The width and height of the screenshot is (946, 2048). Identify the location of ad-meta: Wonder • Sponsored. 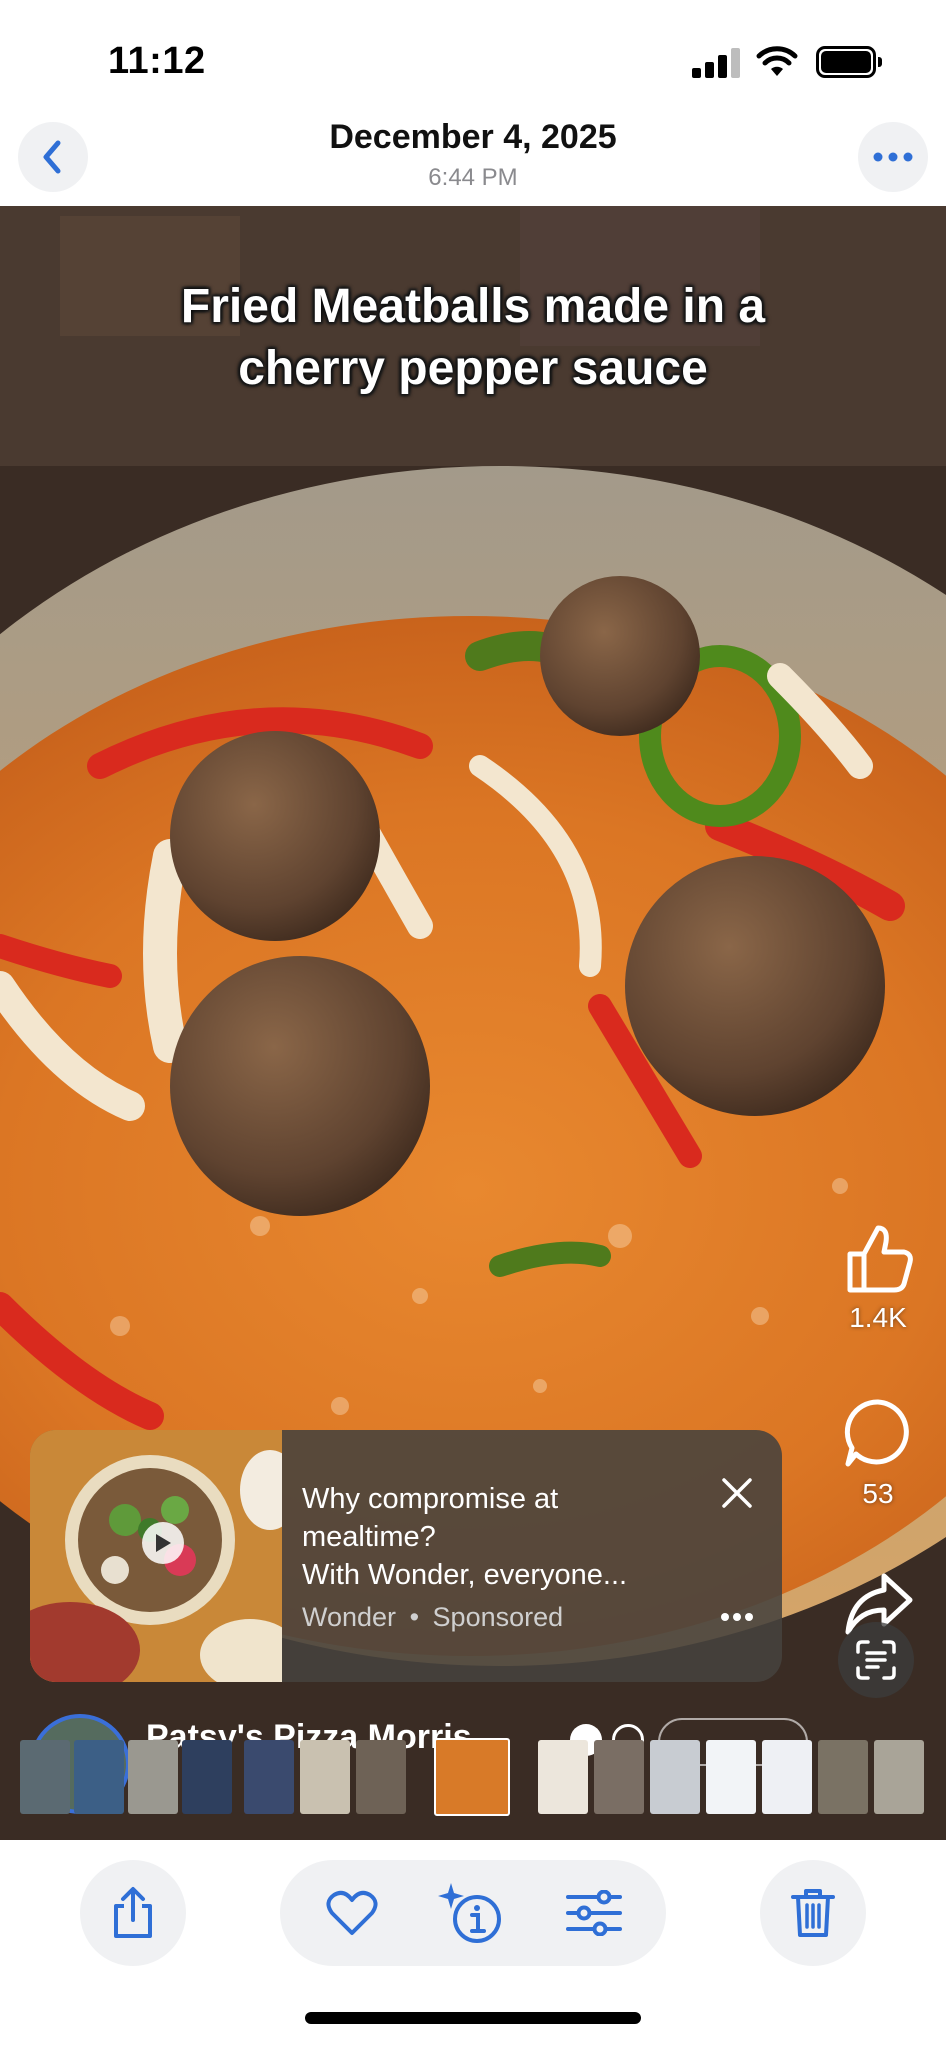
(432, 1617).